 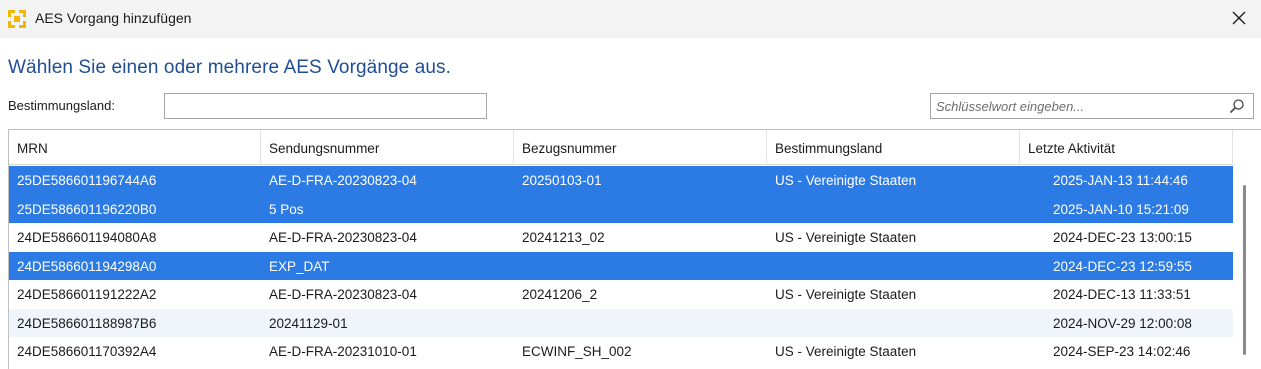 What do you see at coordinates (343, 351) in the screenshot?
I see `cell-sendungsnummer: AE-D-FRA-20231010-01` at bounding box center [343, 351].